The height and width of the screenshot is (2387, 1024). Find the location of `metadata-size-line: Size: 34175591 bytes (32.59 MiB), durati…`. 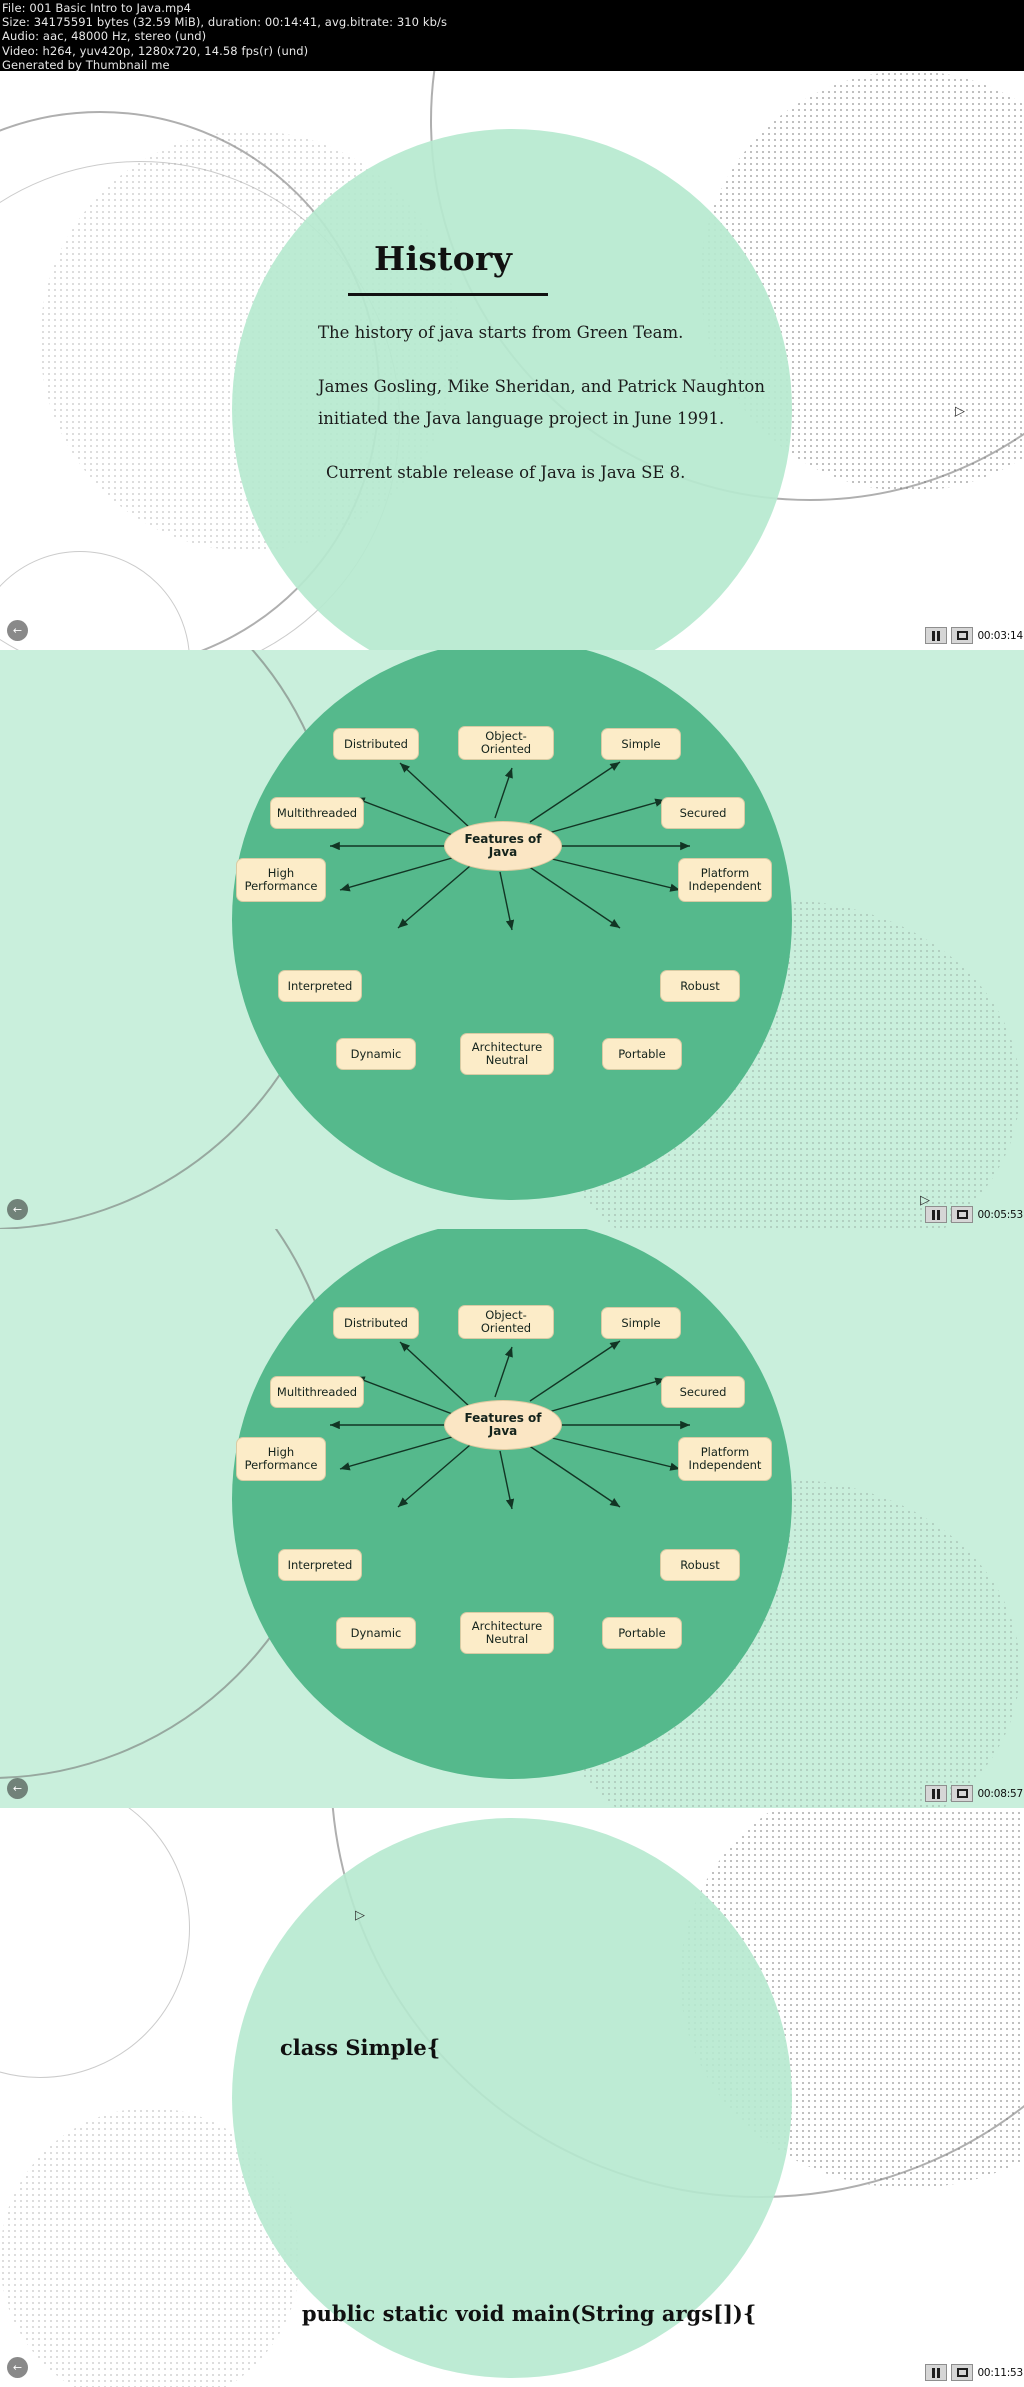

metadata-size-line: Size: 34175591 bytes (32.59 MiB), durati… is located at coordinates (225, 22).